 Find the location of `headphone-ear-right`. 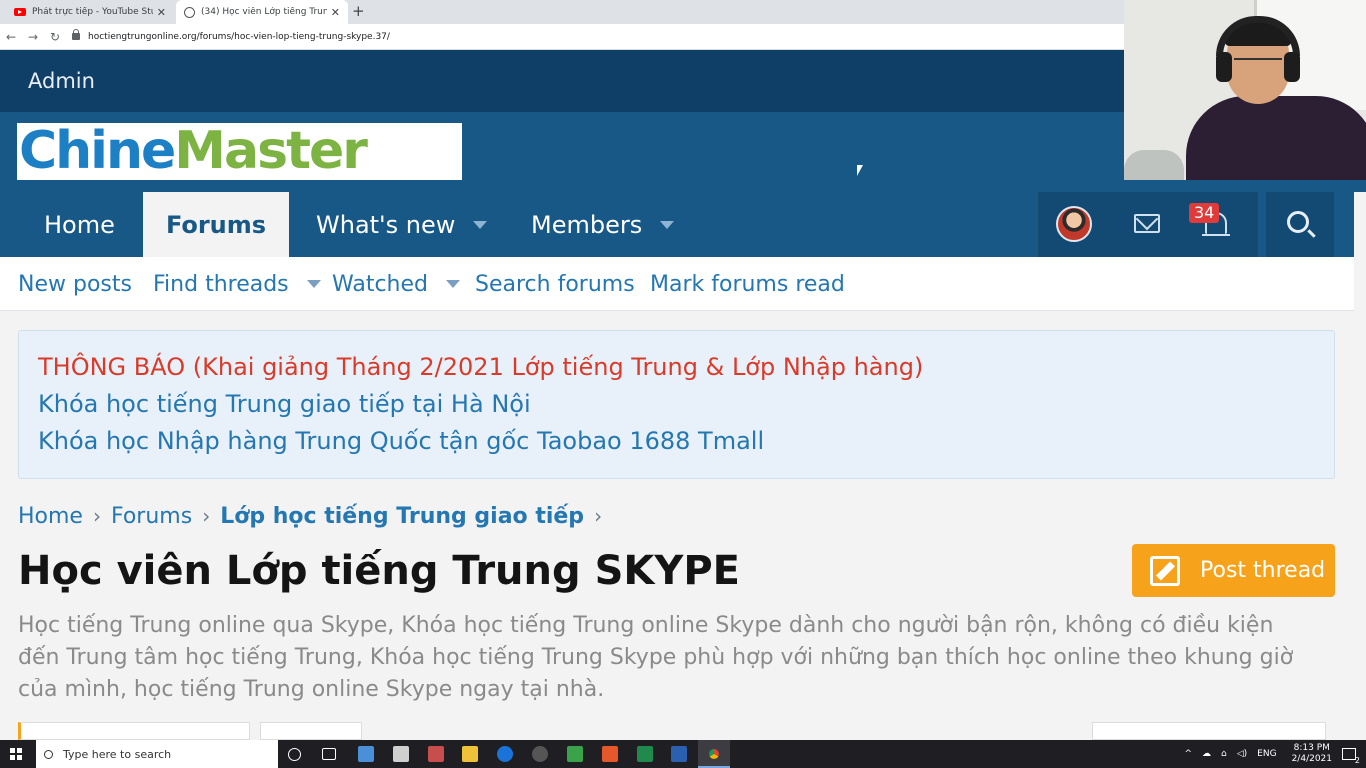

headphone-ear-right is located at coordinates (1292, 67).